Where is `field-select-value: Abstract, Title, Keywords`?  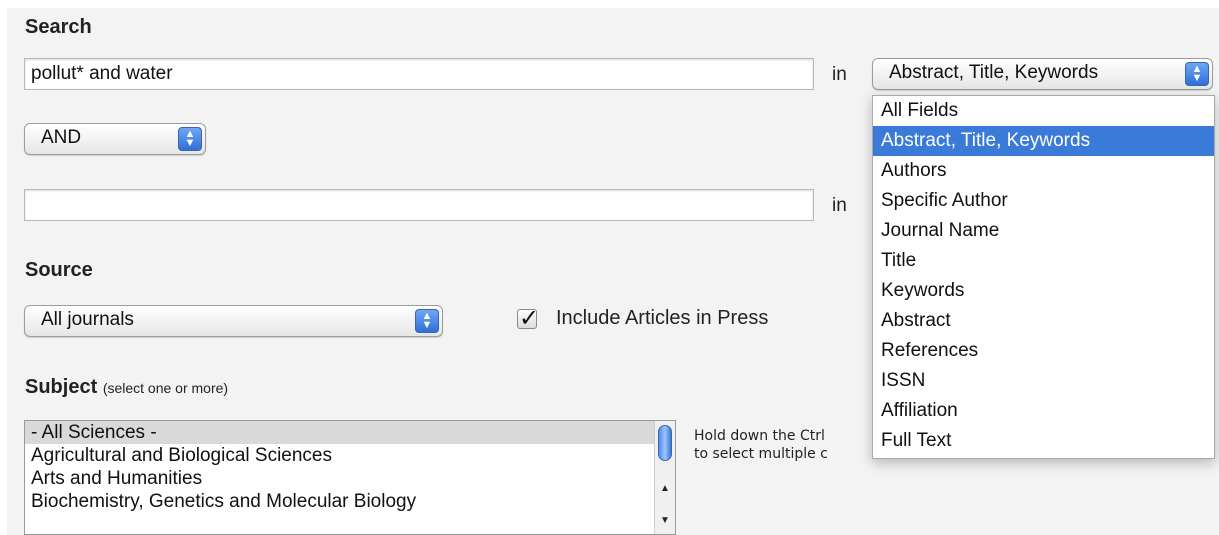
field-select-value: Abstract, Title, Keywords is located at coordinates (994, 72).